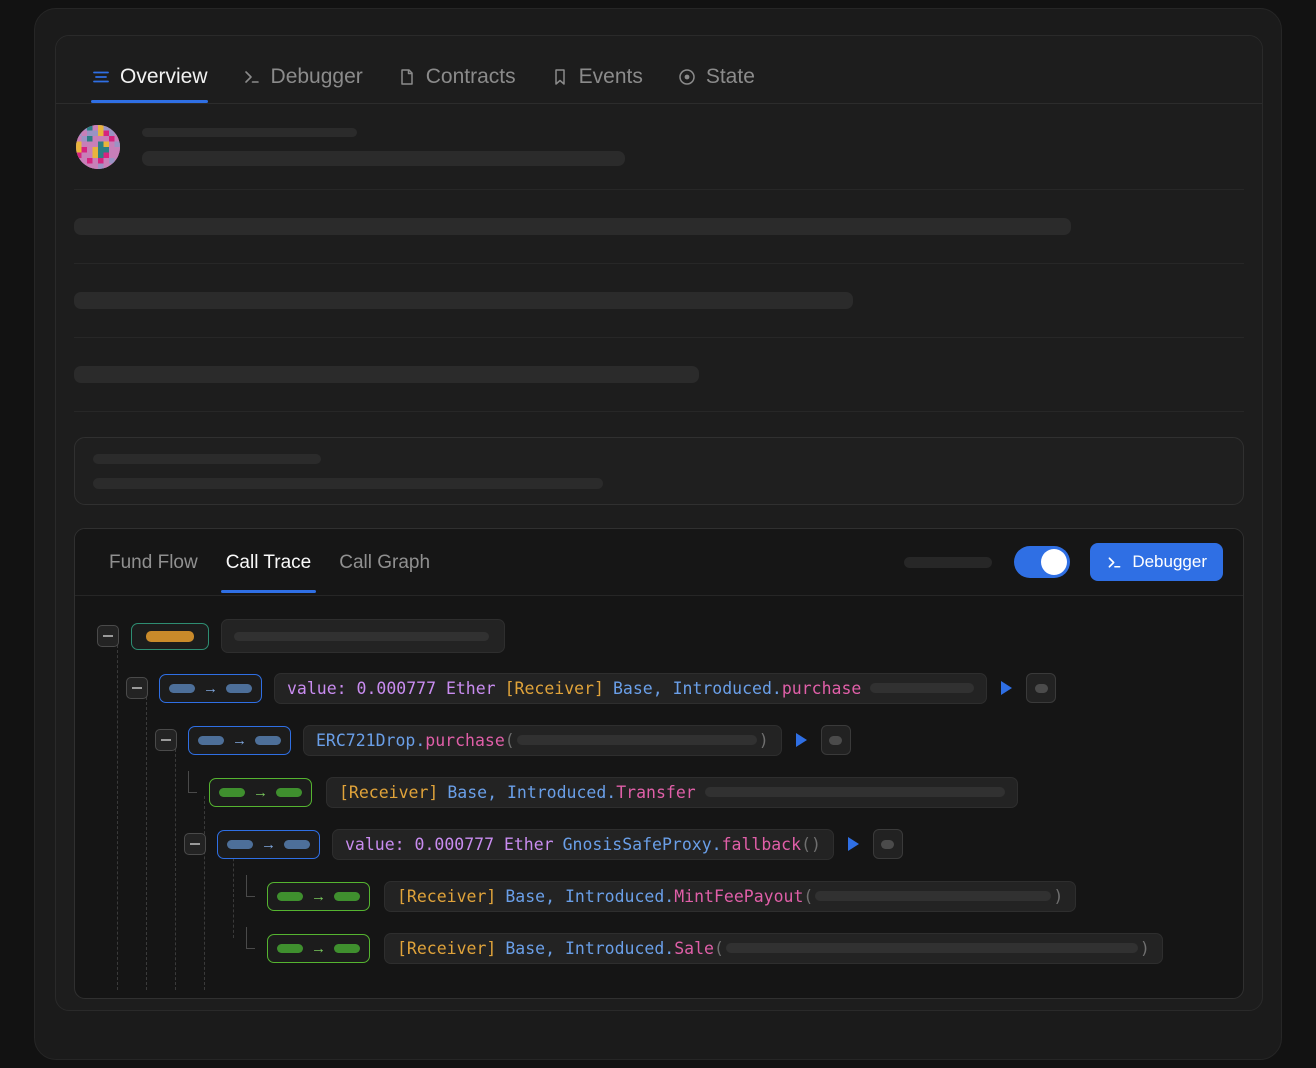 The width and height of the screenshot is (1316, 1068). I want to click on tab-overview: Overview, so click(149, 84).